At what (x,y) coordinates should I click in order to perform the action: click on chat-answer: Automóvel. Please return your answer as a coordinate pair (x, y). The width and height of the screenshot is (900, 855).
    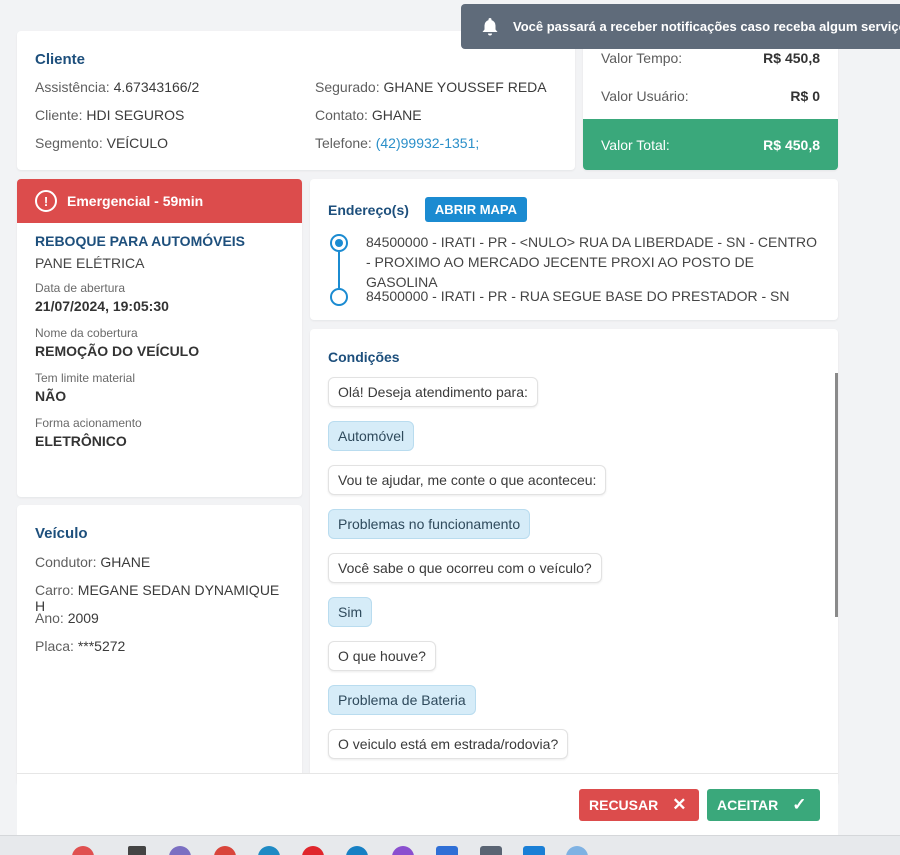
    Looking at the image, I should click on (371, 436).